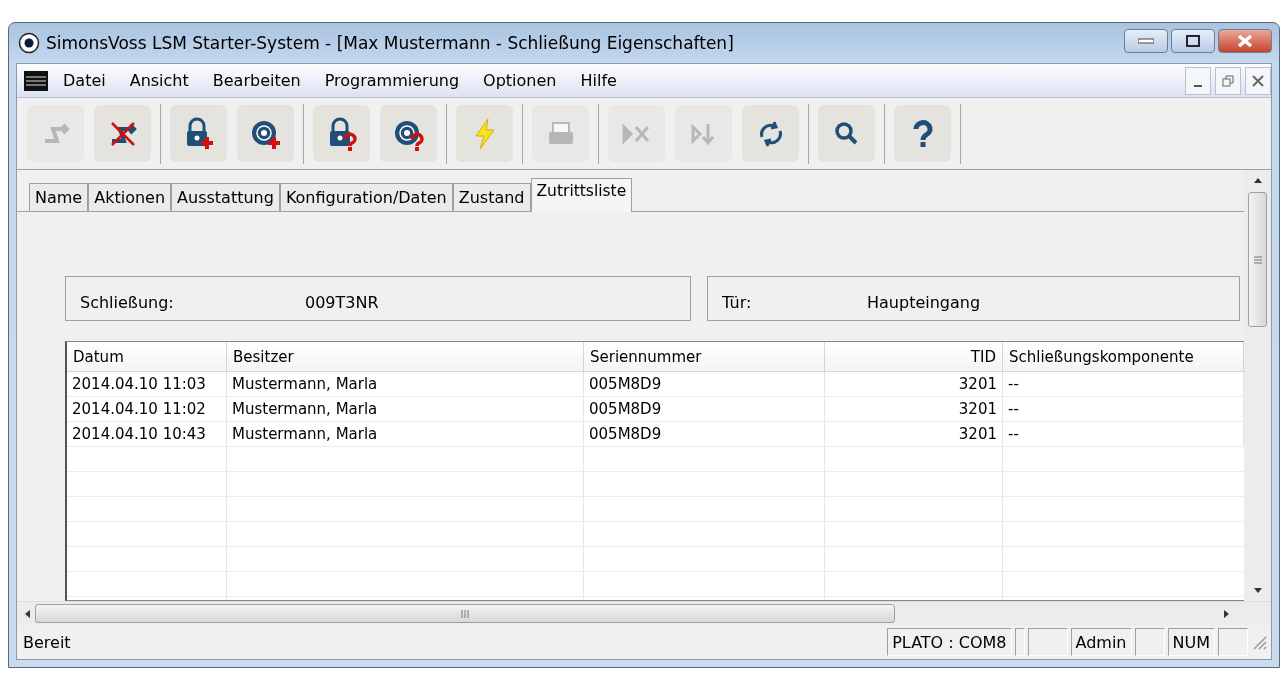 The height and width of the screenshot is (675, 1287). I want to click on status-pane: PLATO : COM8, so click(949, 642).